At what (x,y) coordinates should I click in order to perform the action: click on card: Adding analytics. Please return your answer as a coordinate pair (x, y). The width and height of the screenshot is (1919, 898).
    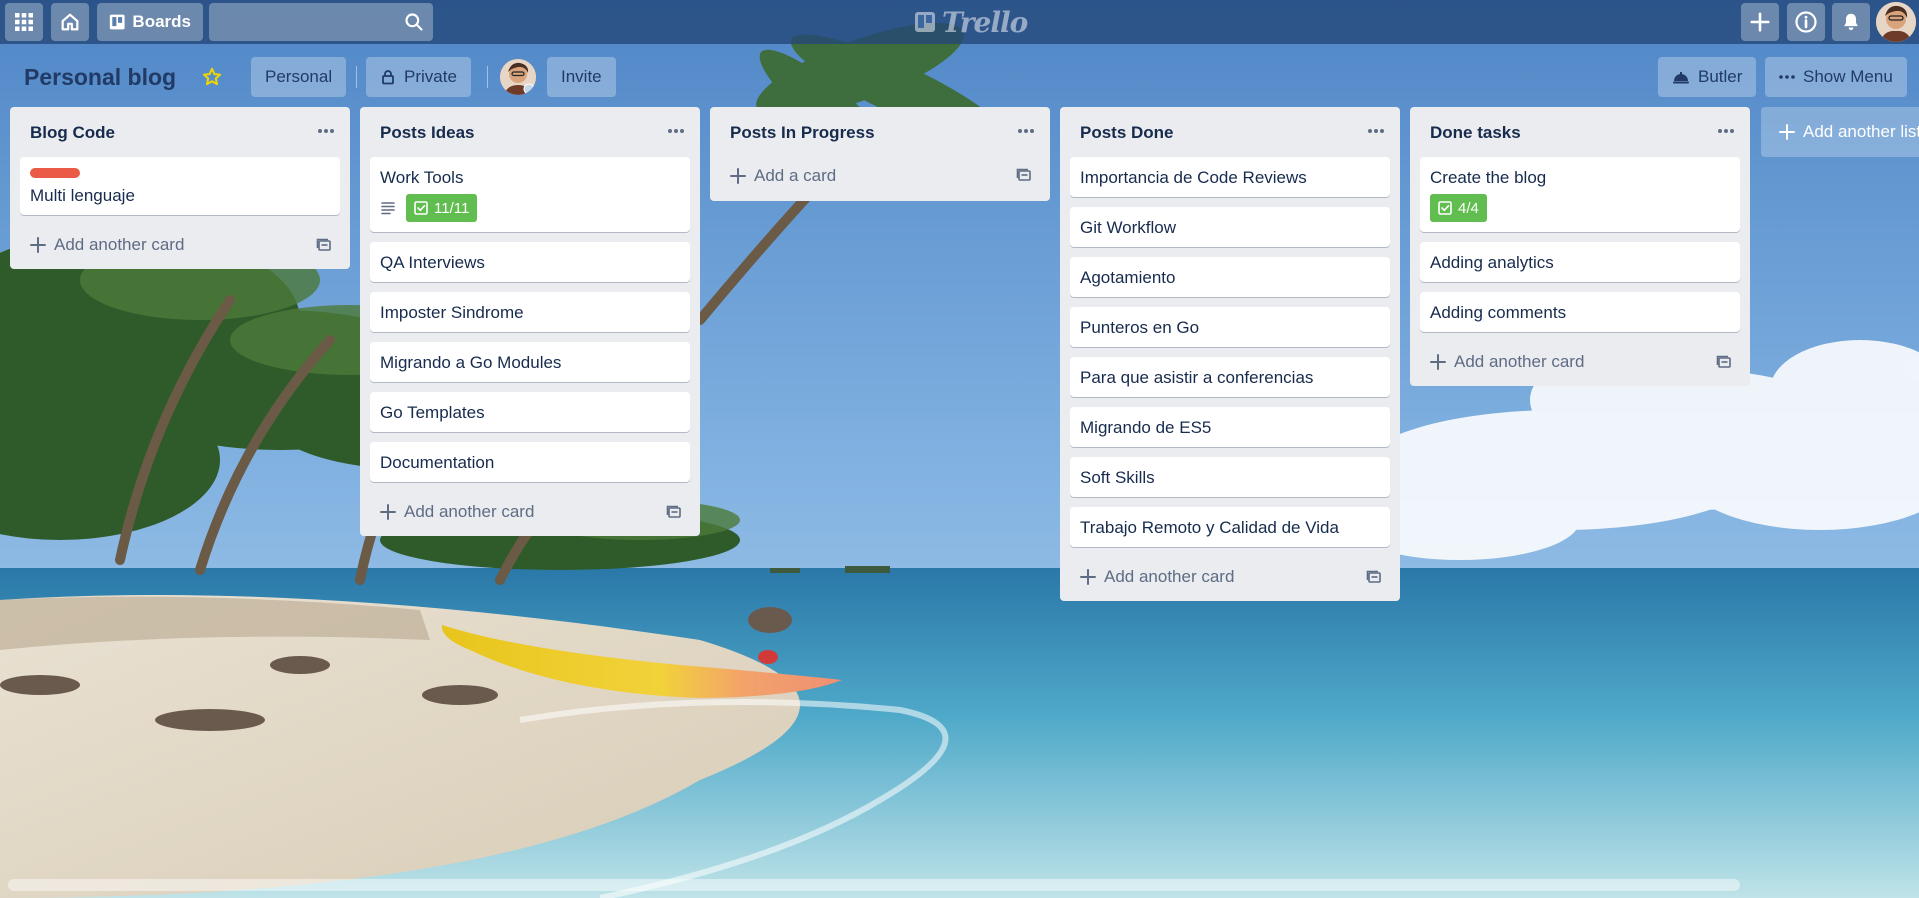
    Looking at the image, I should click on (1580, 262).